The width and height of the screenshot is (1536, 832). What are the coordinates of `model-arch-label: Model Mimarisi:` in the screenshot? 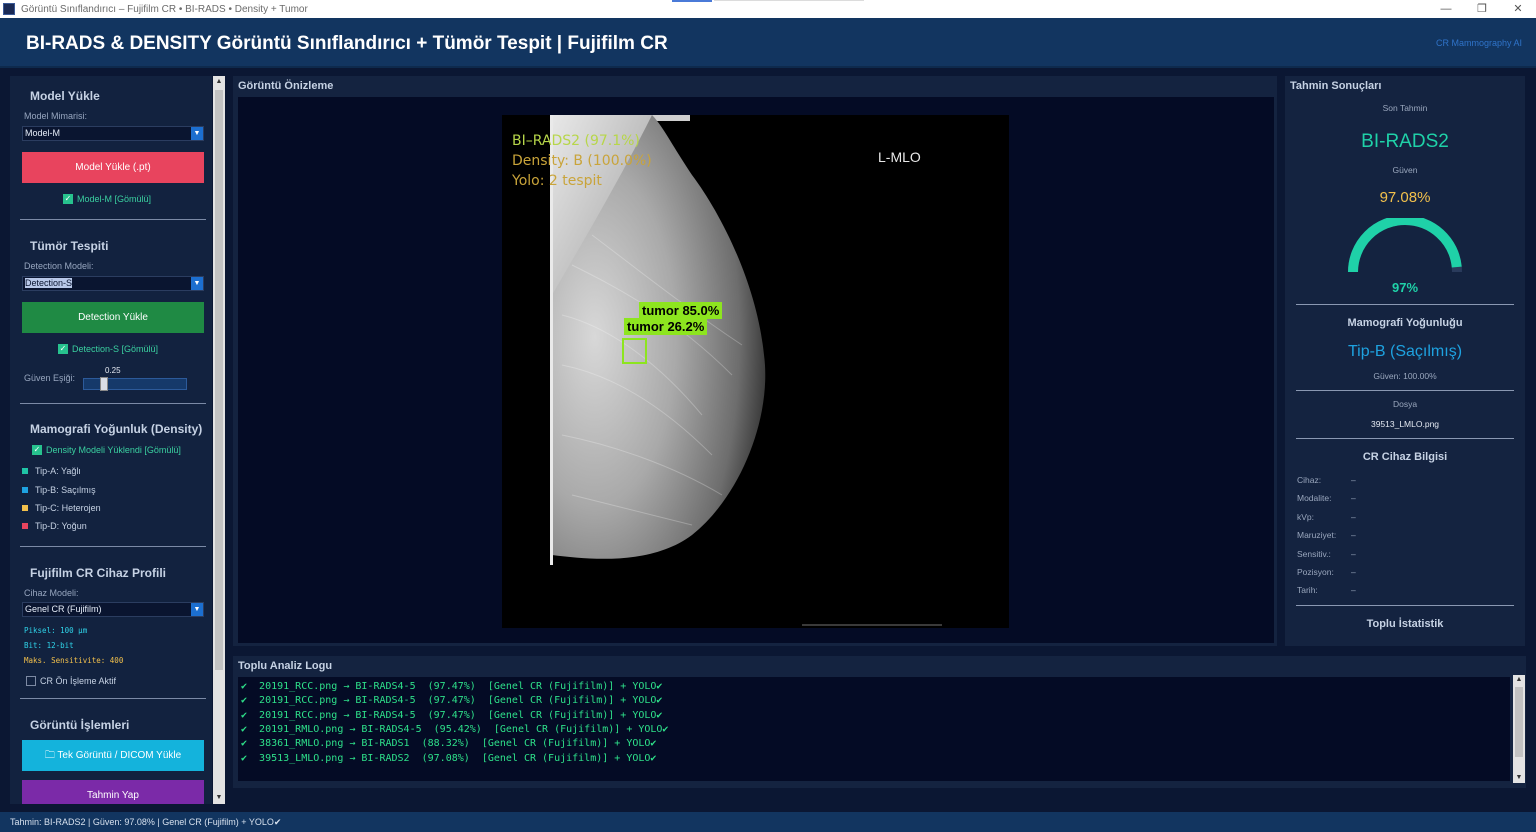 It's located at (56, 116).